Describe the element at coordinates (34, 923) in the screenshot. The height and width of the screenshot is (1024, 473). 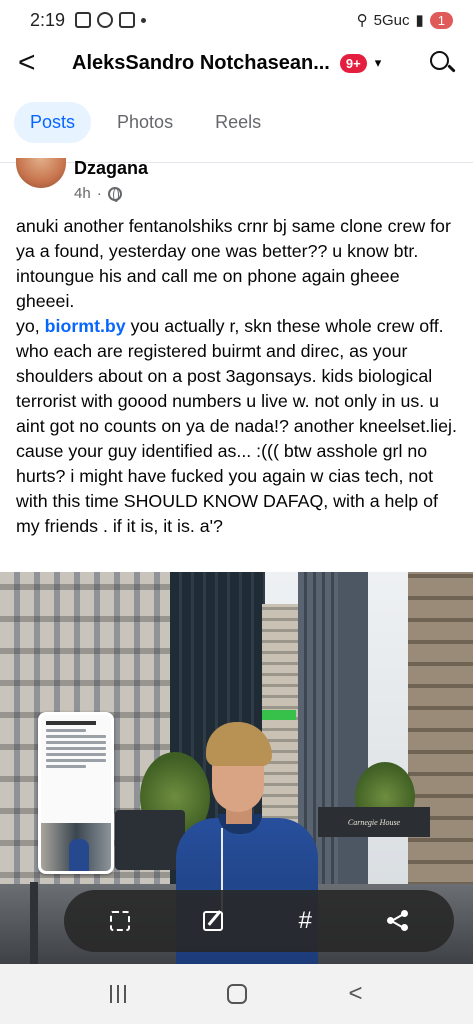
I see `photo-pole` at that location.